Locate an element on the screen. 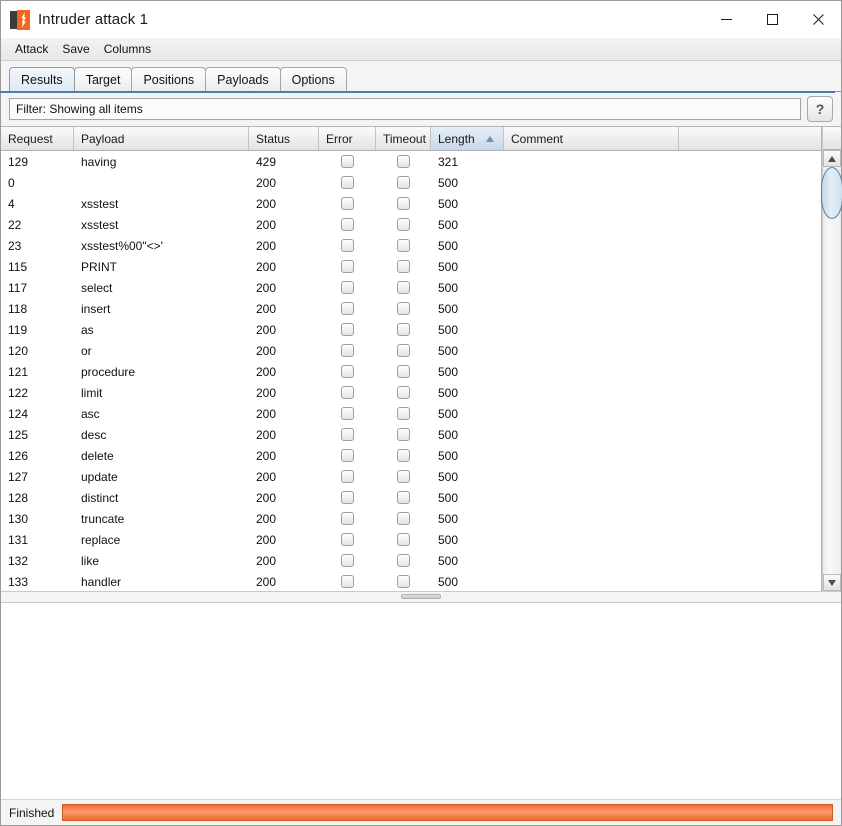  table-header-error: Error is located at coordinates (347, 138).